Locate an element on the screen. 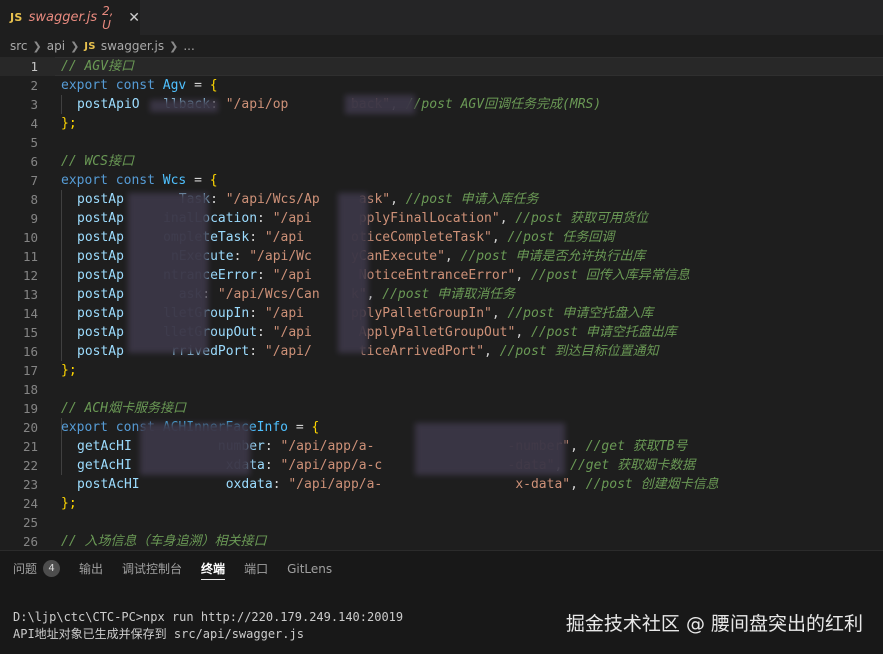  tab-swagger-js: JS swagger.js 2, U ✕ is located at coordinates (70, 17).